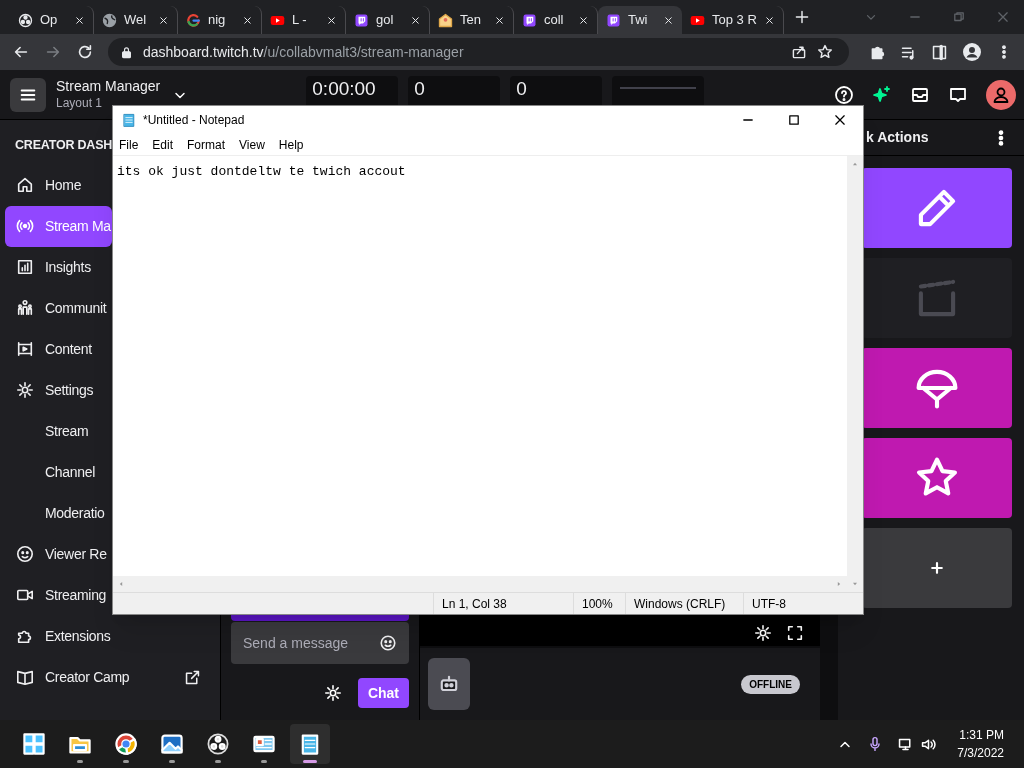 The width and height of the screenshot is (1024, 768). Describe the element at coordinates (291, 144) in the screenshot. I see `menu-item: Help` at that location.